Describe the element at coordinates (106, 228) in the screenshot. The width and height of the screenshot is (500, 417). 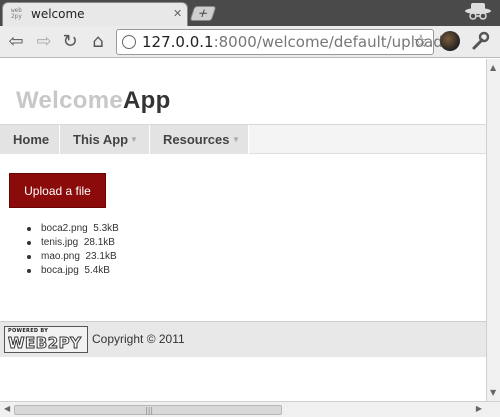
I see `file-size: 5.3kB` at that location.